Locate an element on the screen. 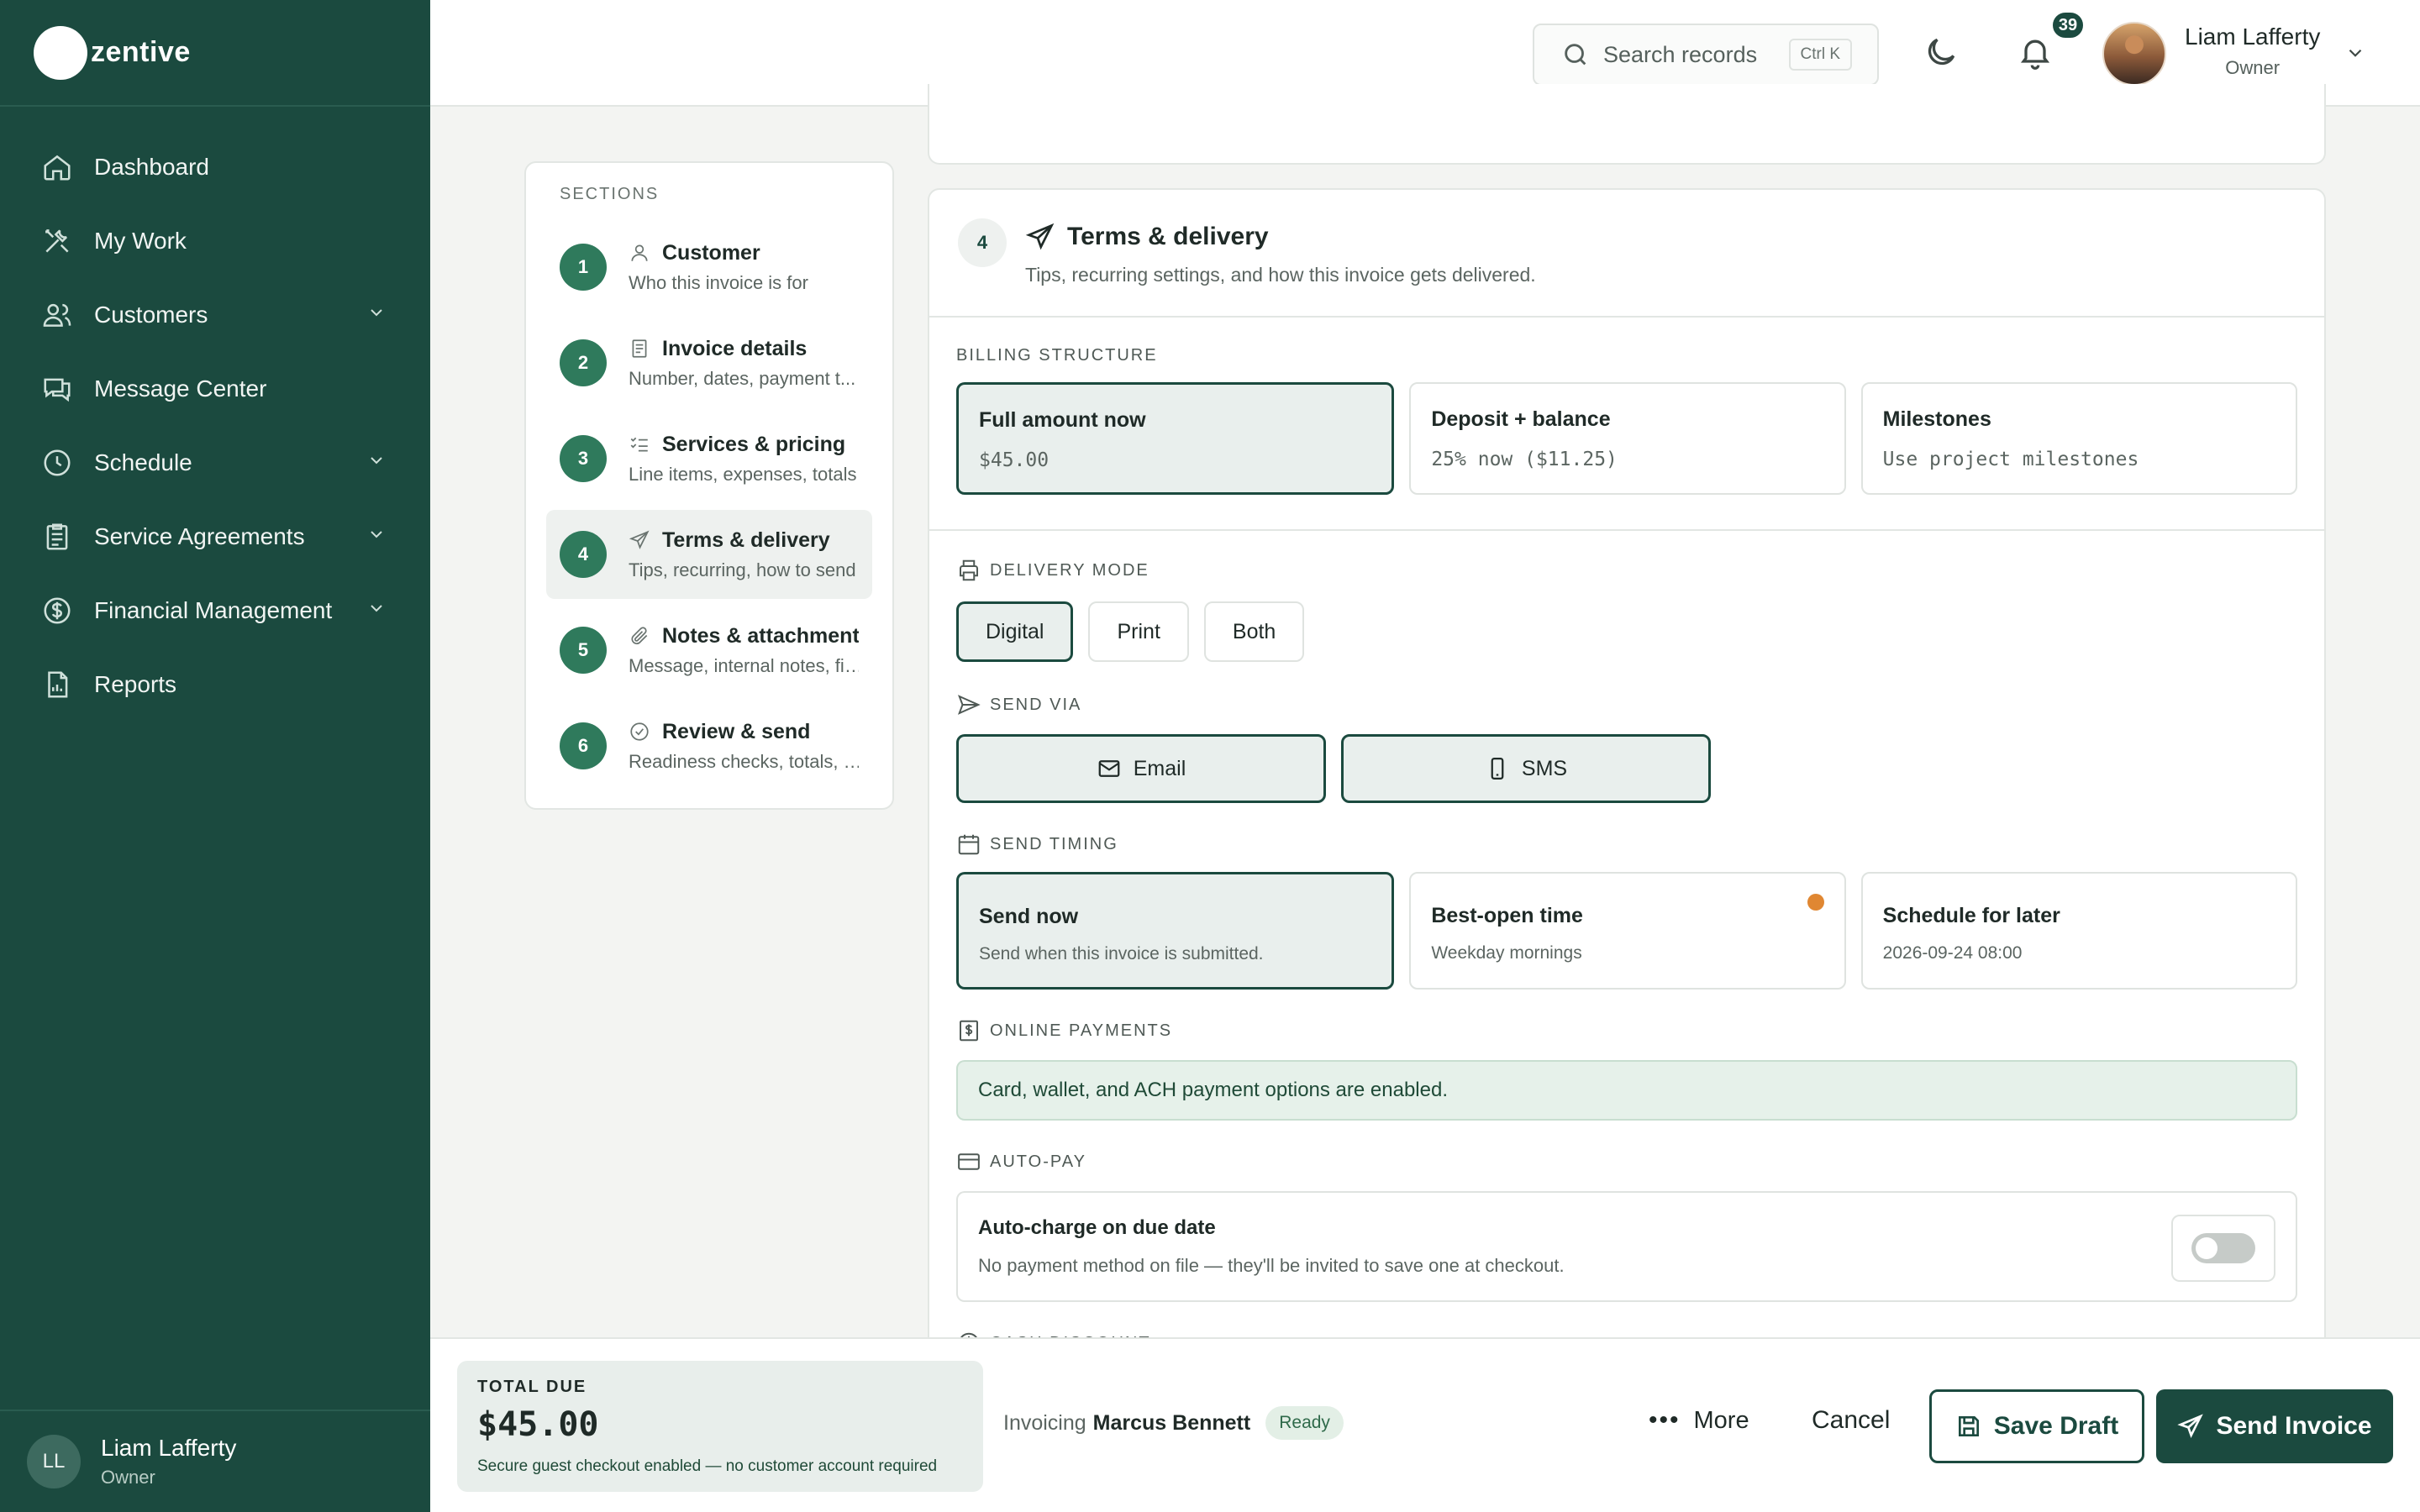 The height and width of the screenshot is (1512, 2420). user-menu: Liam Lafferty Owner is located at coordinates (2252, 51).